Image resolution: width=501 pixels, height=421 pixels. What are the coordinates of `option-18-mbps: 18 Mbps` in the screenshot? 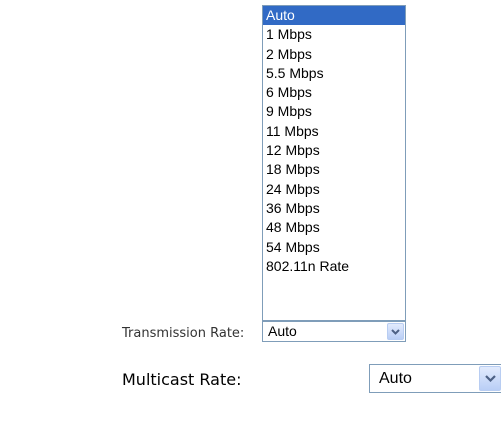 It's located at (334, 169).